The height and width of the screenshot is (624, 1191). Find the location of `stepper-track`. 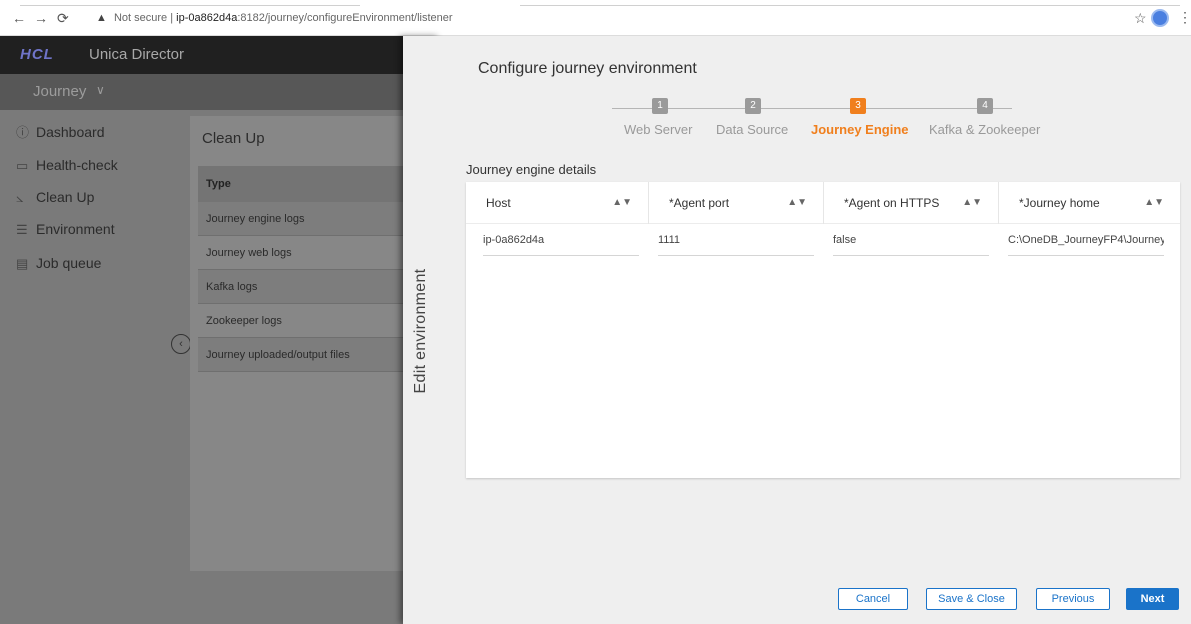

stepper-track is located at coordinates (812, 108).